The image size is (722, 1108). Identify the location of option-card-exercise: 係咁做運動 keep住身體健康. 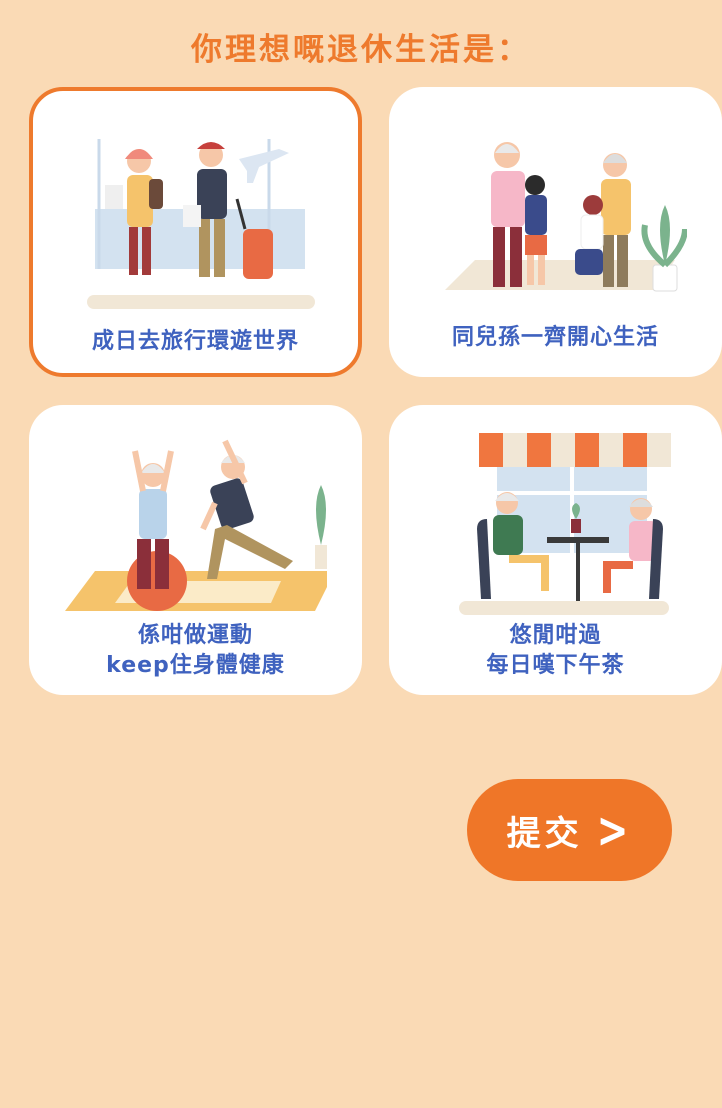
(195, 550).